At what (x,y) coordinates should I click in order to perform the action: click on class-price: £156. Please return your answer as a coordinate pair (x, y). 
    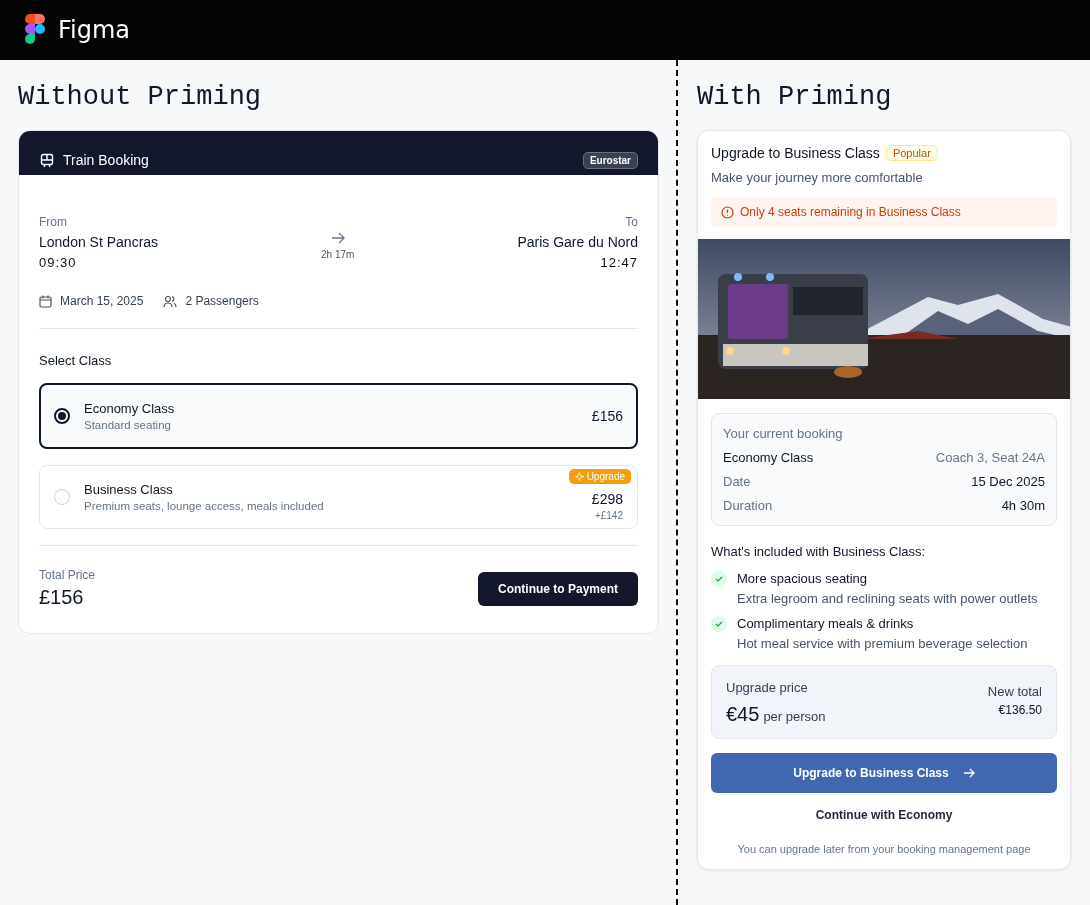
    Looking at the image, I should click on (607, 416).